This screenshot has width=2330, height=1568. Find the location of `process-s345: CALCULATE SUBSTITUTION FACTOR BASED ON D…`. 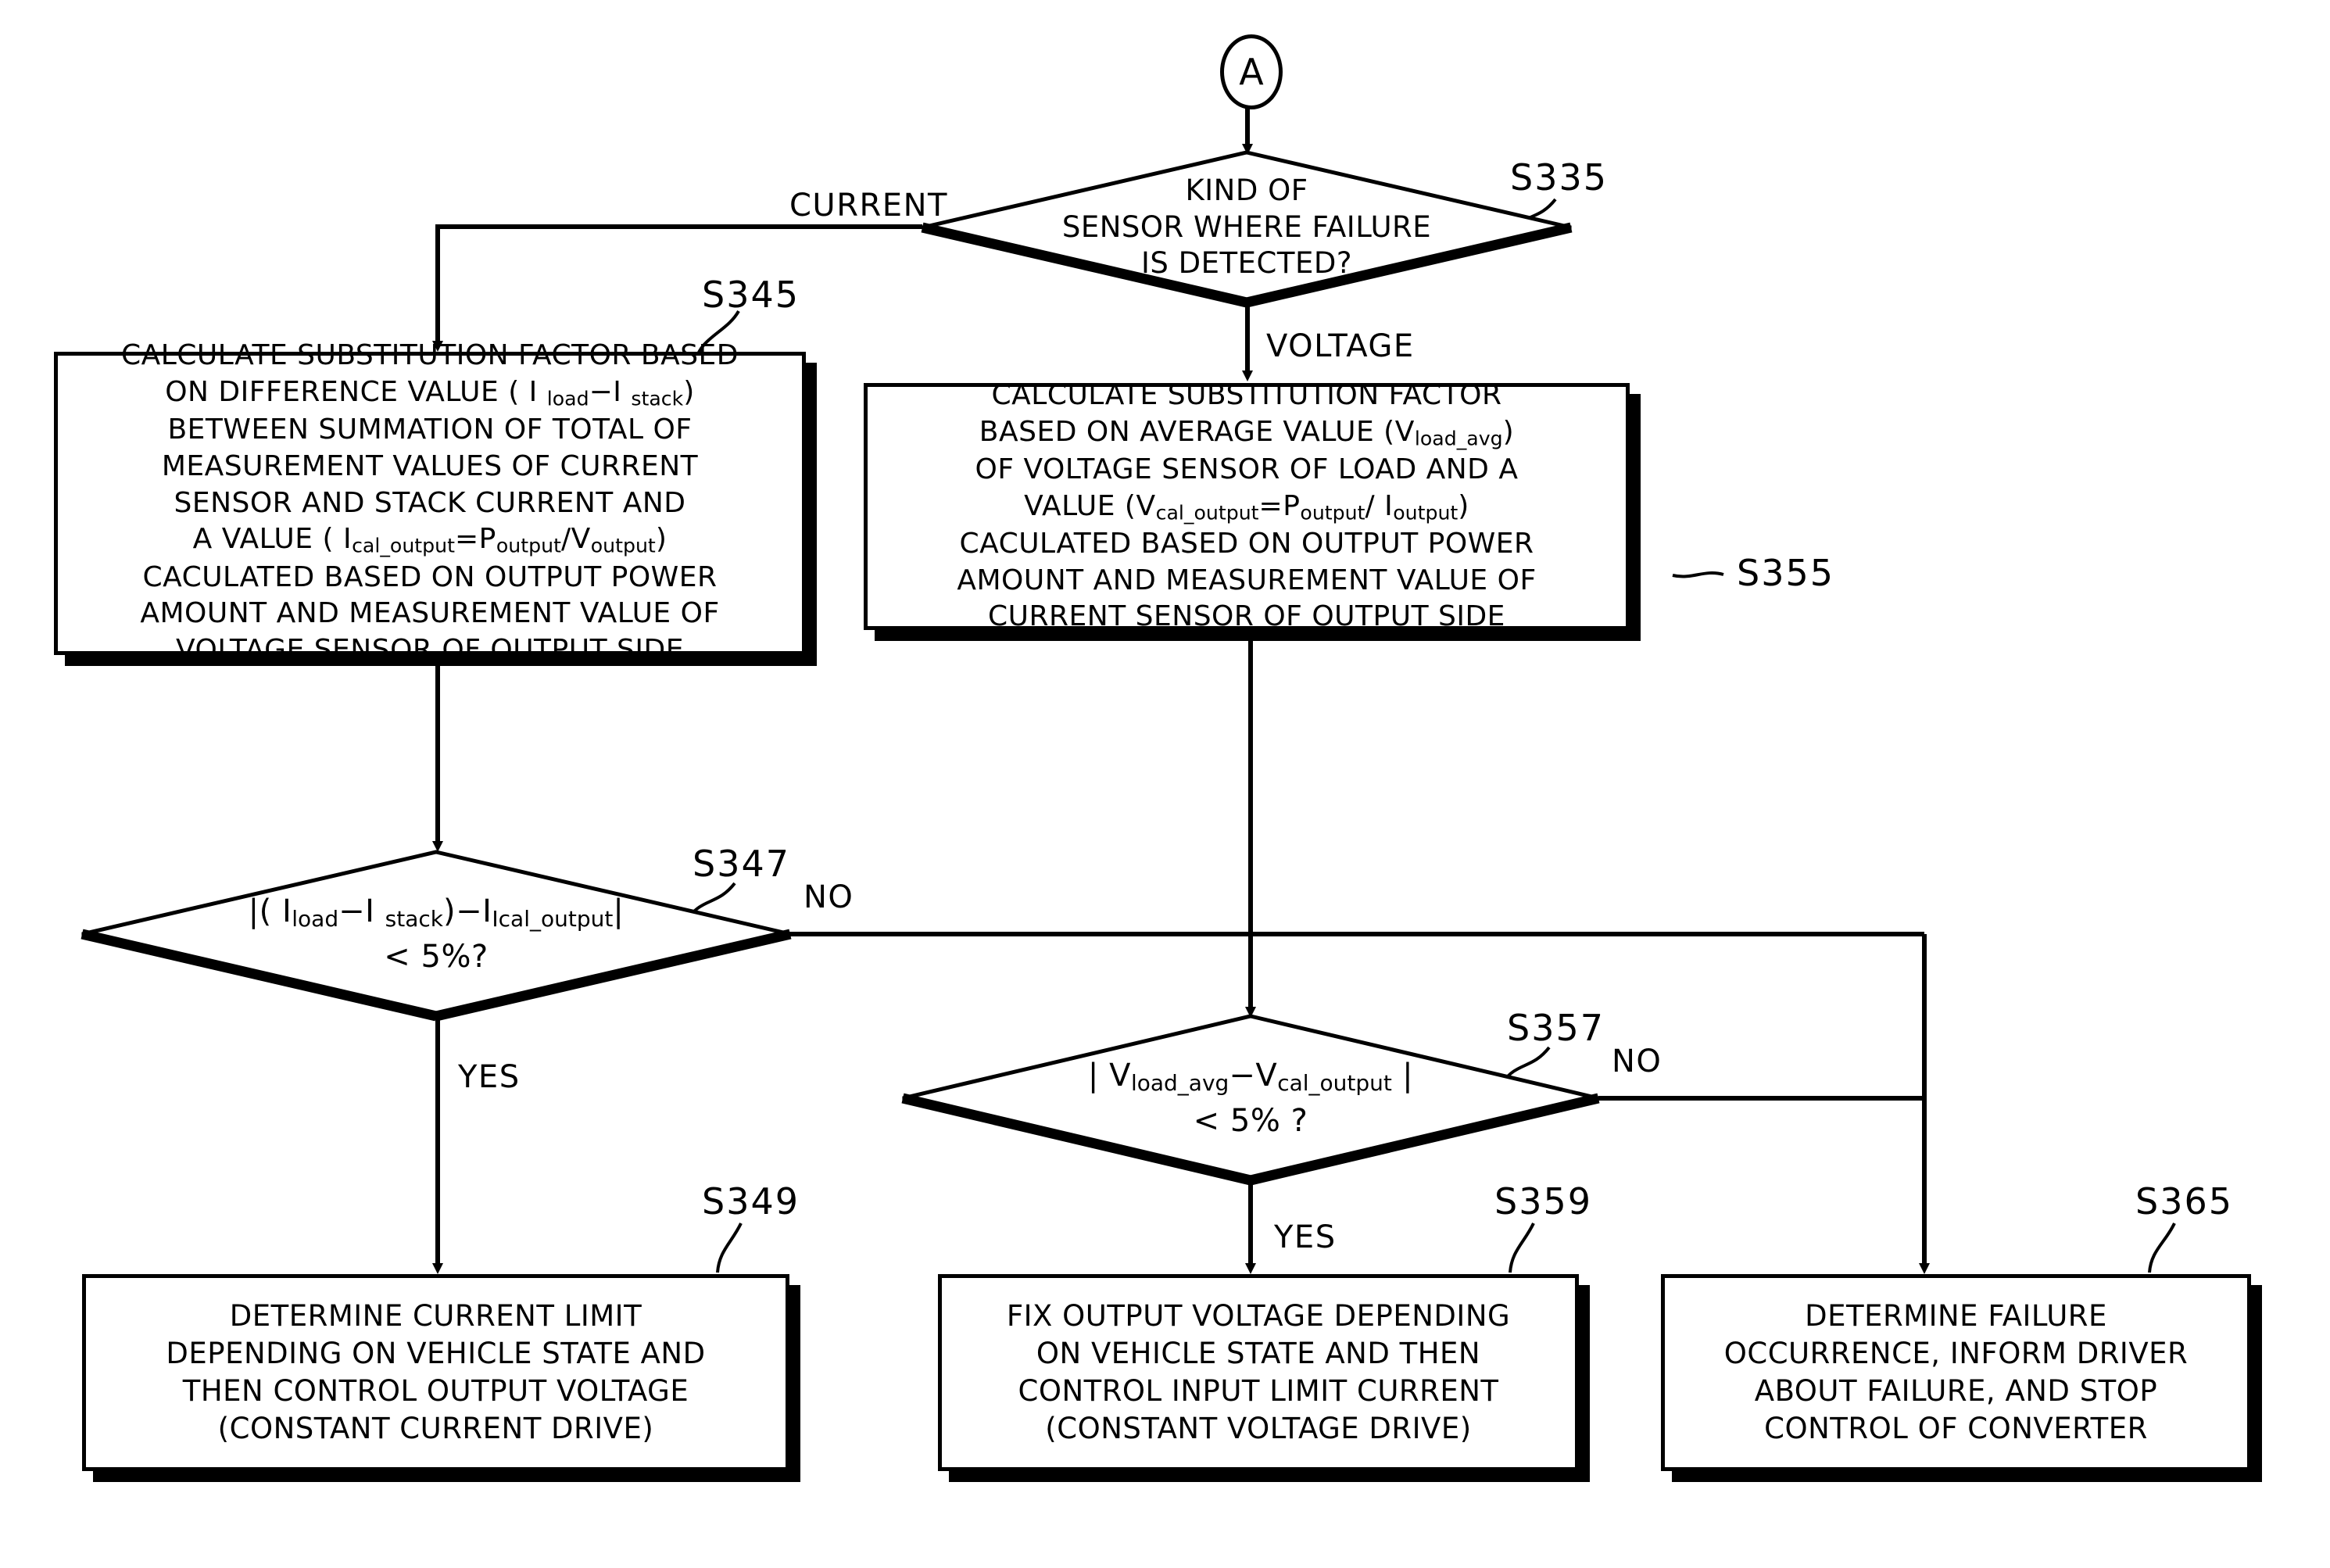

process-s345: CALCULATE SUBSTITUTION FACTOR BASED ON D… is located at coordinates (430, 502).